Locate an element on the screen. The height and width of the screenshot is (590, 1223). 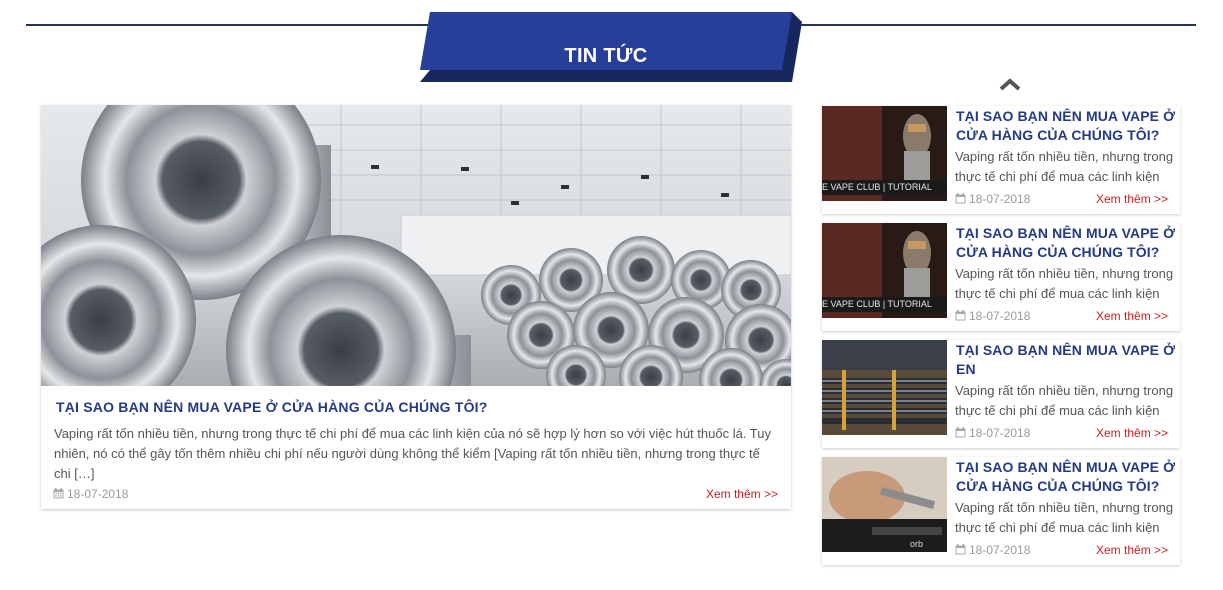
thumb-caption: orb is located at coordinates (917, 544).